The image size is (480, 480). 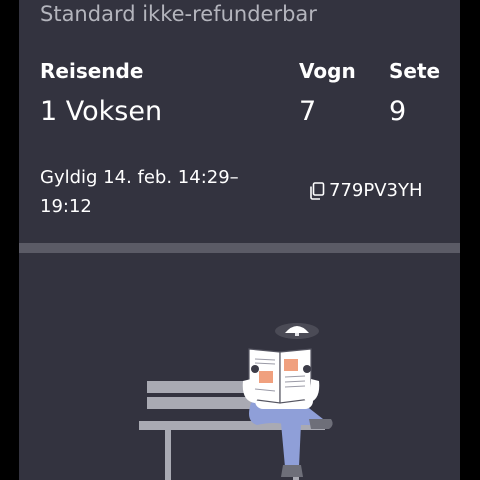 I want to click on seat-label: Sete, so click(x=415, y=71).